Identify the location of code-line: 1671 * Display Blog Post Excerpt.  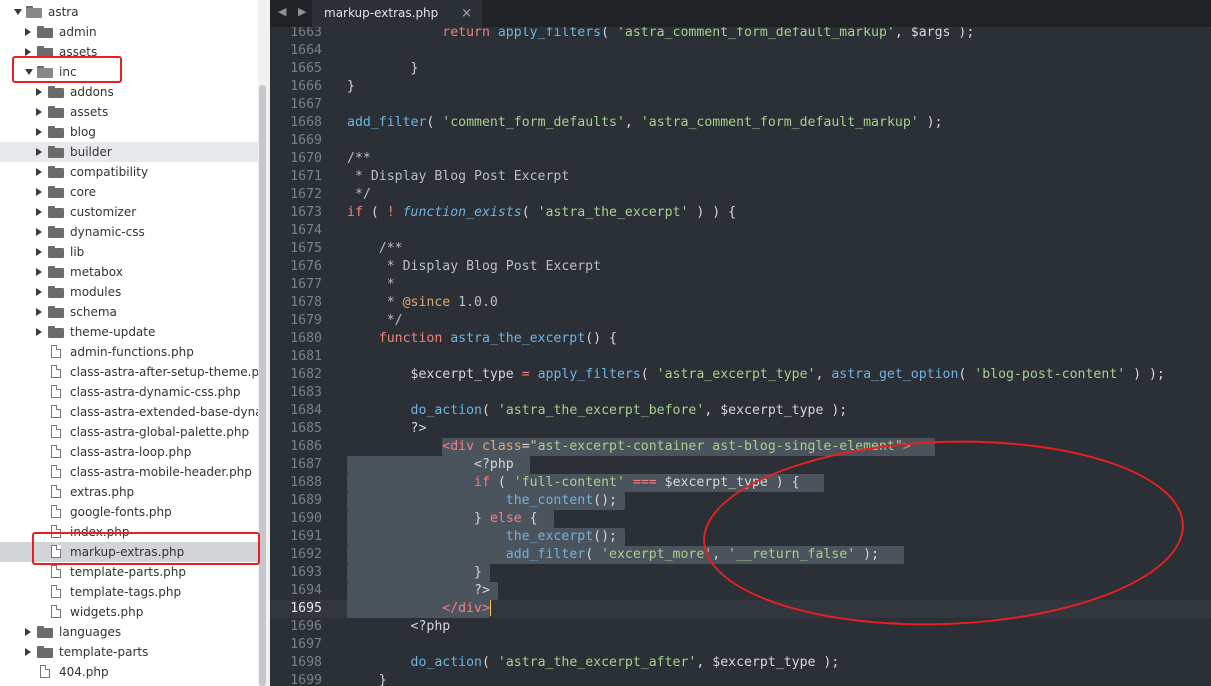
(740, 177).